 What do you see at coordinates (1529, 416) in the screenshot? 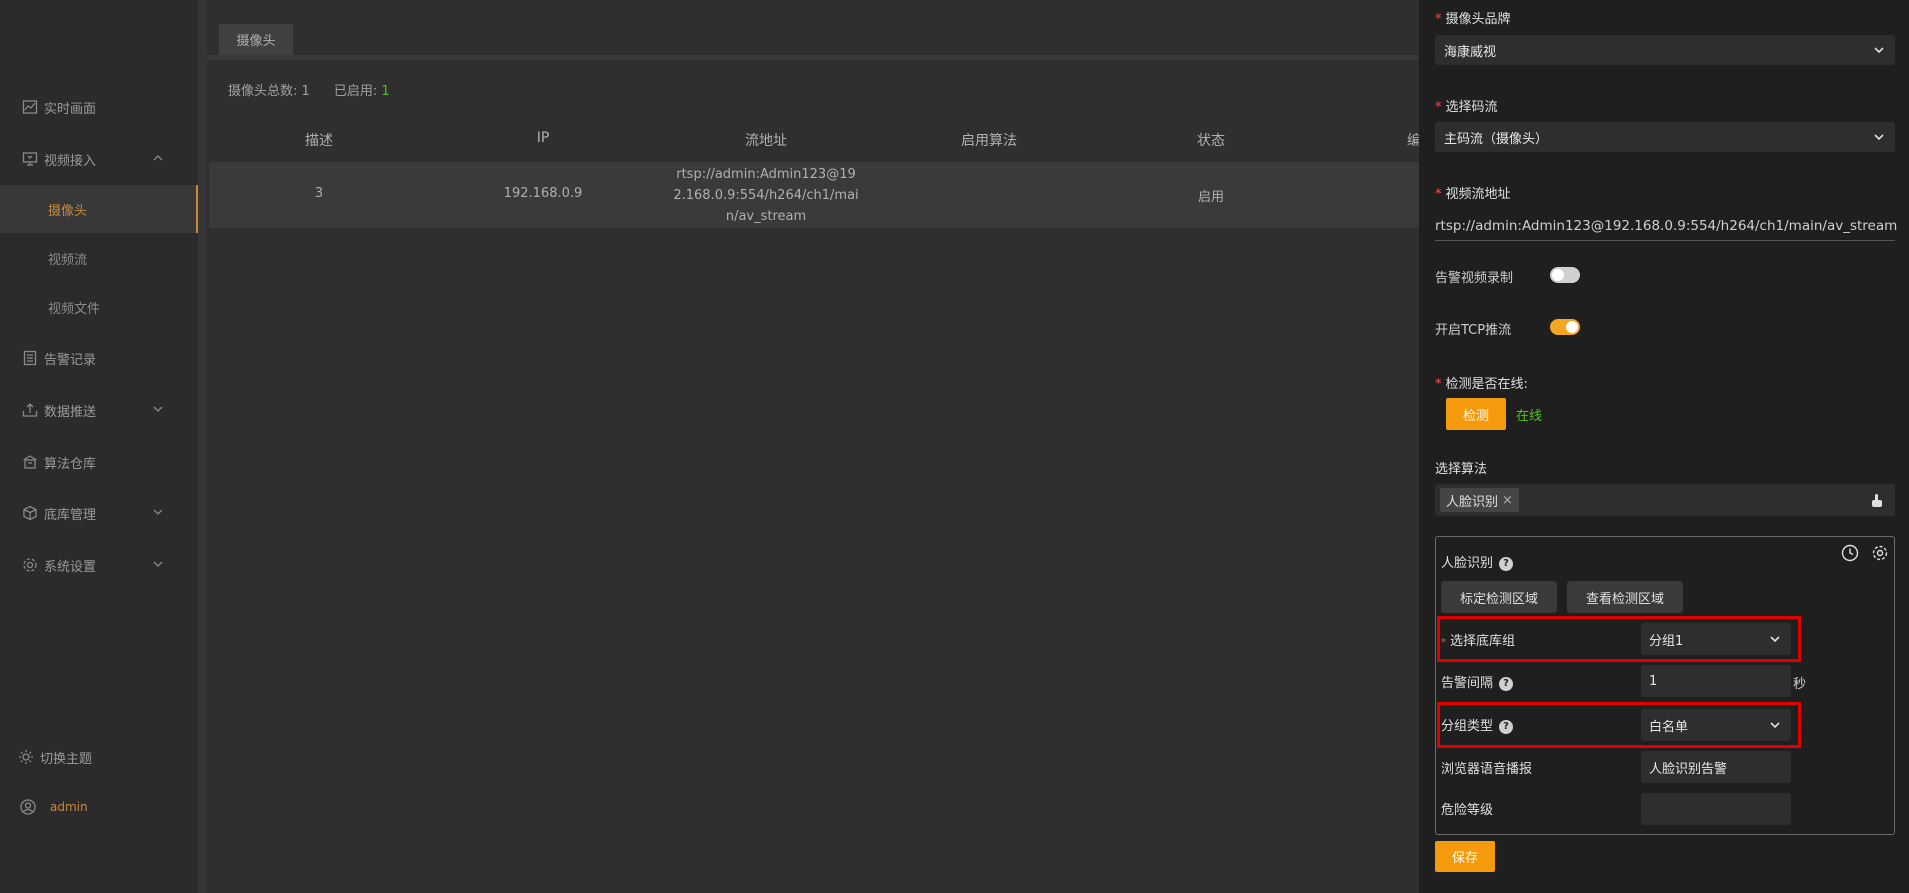
I see `online-status: 在线` at bounding box center [1529, 416].